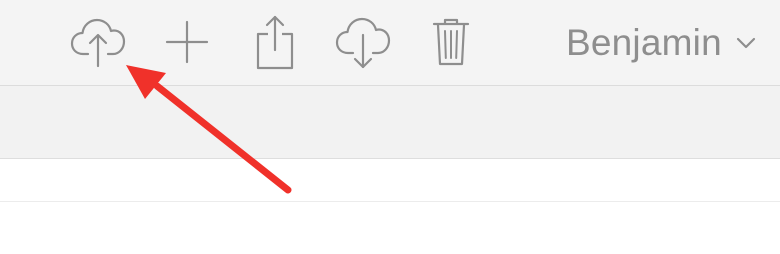 The width and height of the screenshot is (780, 254). What do you see at coordinates (644, 42) in the screenshot?
I see `account-name: Benjamin` at bounding box center [644, 42].